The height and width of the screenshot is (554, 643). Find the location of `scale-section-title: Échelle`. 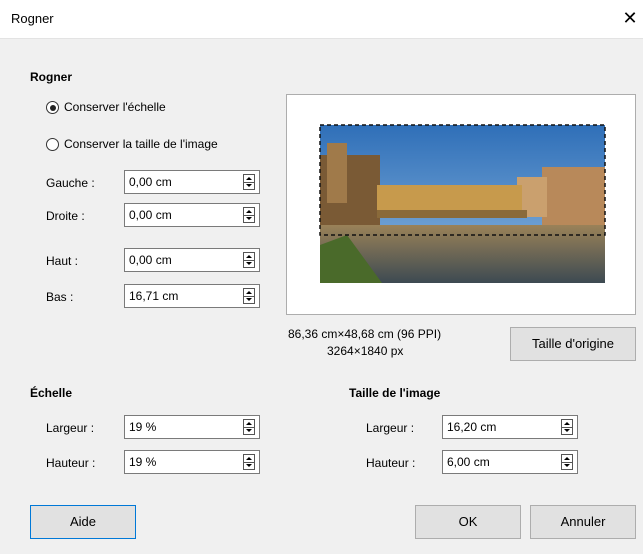

scale-section-title: Échelle is located at coordinates (51, 393).